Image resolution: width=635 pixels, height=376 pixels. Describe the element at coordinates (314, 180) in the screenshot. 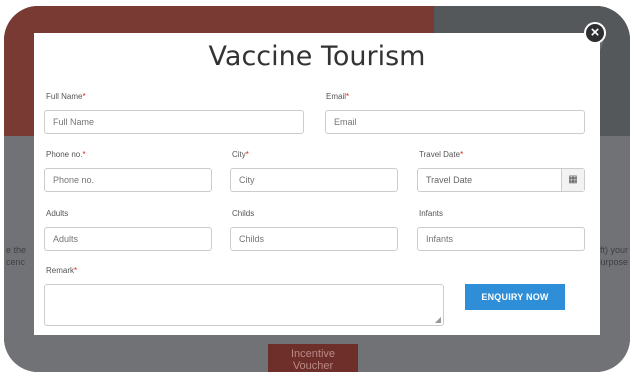

I see `city-input` at that location.